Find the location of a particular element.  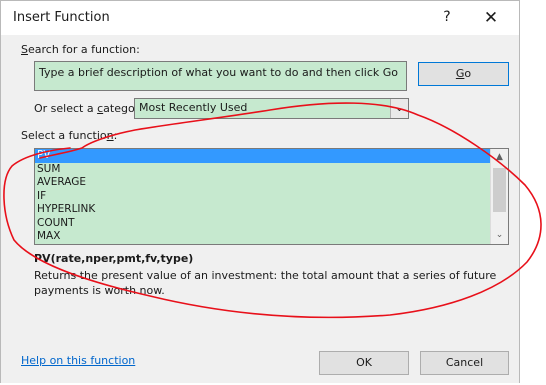

category-label-pre: Or select a is located at coordinates (66, 108).